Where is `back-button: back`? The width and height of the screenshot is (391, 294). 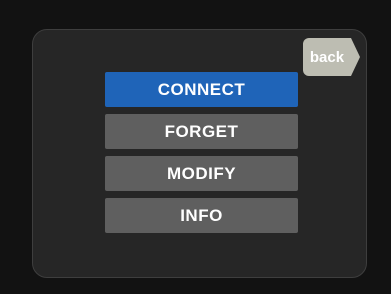 back-button: back is located at coordinates (327, 57).